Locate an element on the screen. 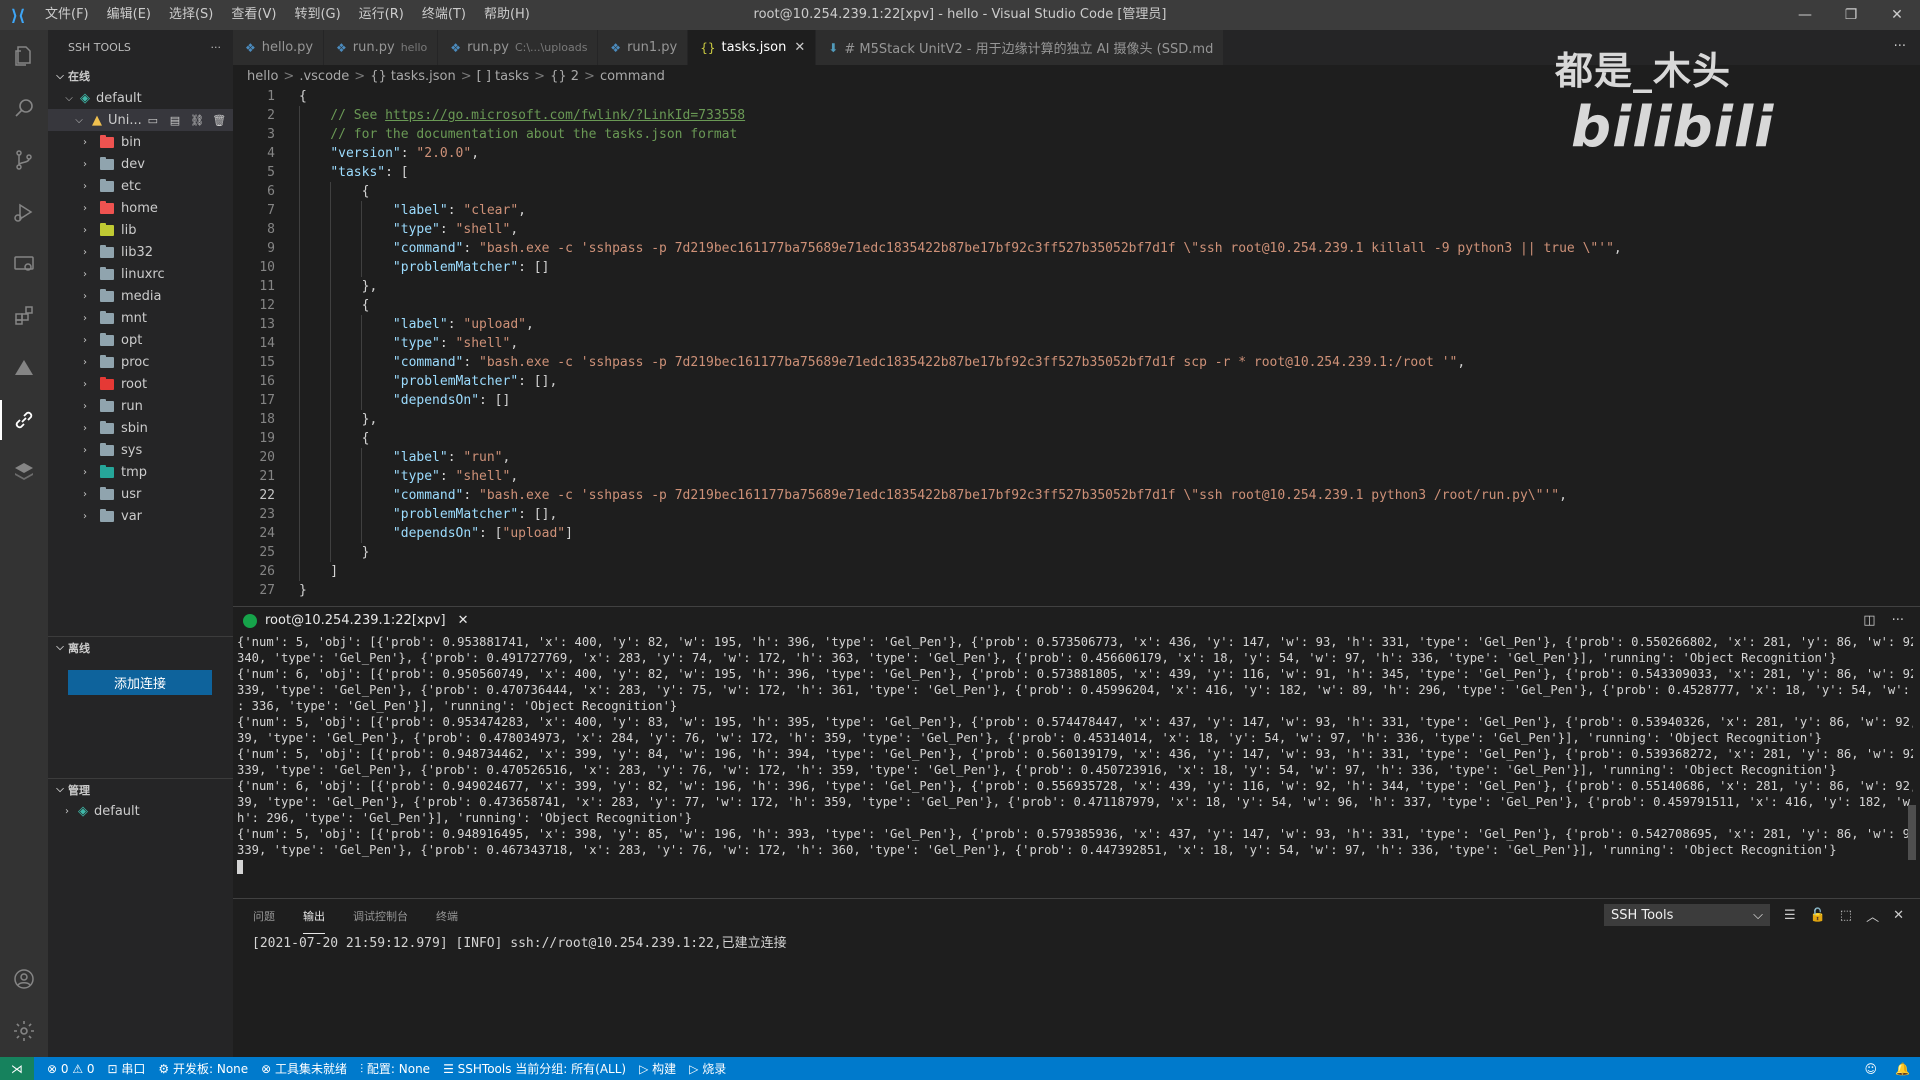  search-icon is located at coordinates (24, 108).